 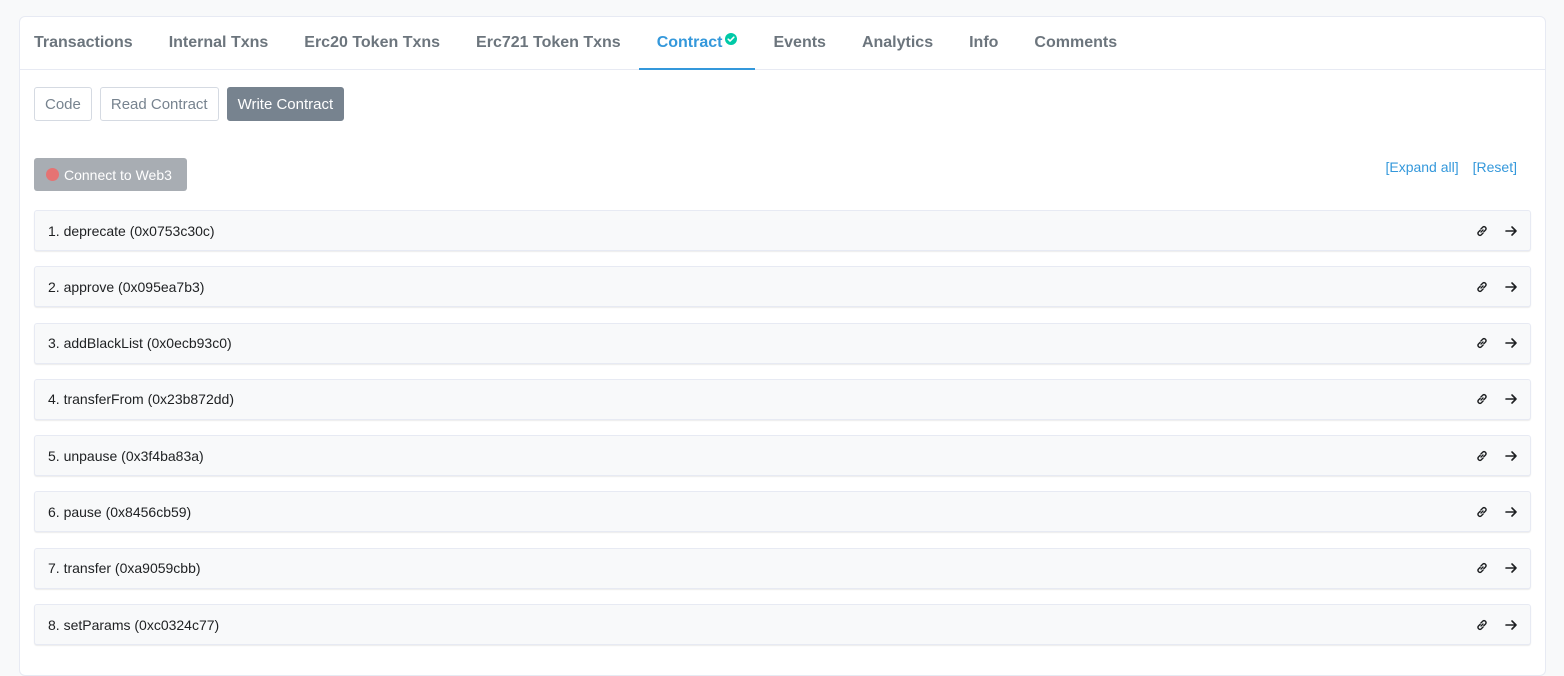 I want to click on tab-label: Events, so click(x=799, y=42).